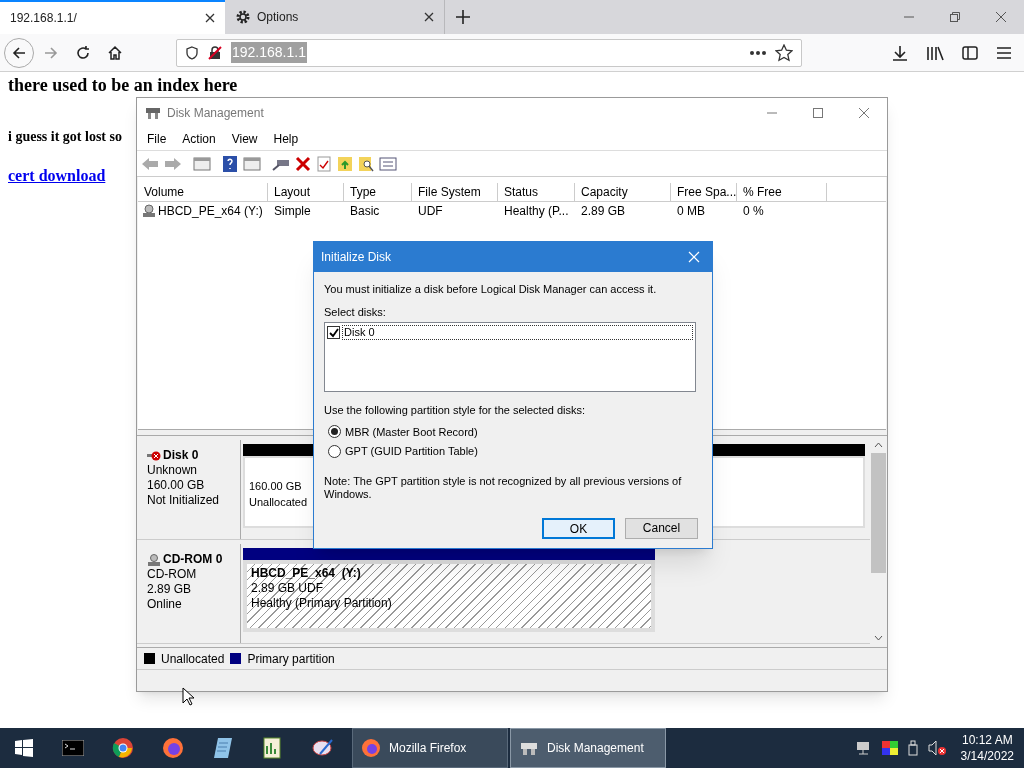  I want to click on restore-icon, so click(955, 17).